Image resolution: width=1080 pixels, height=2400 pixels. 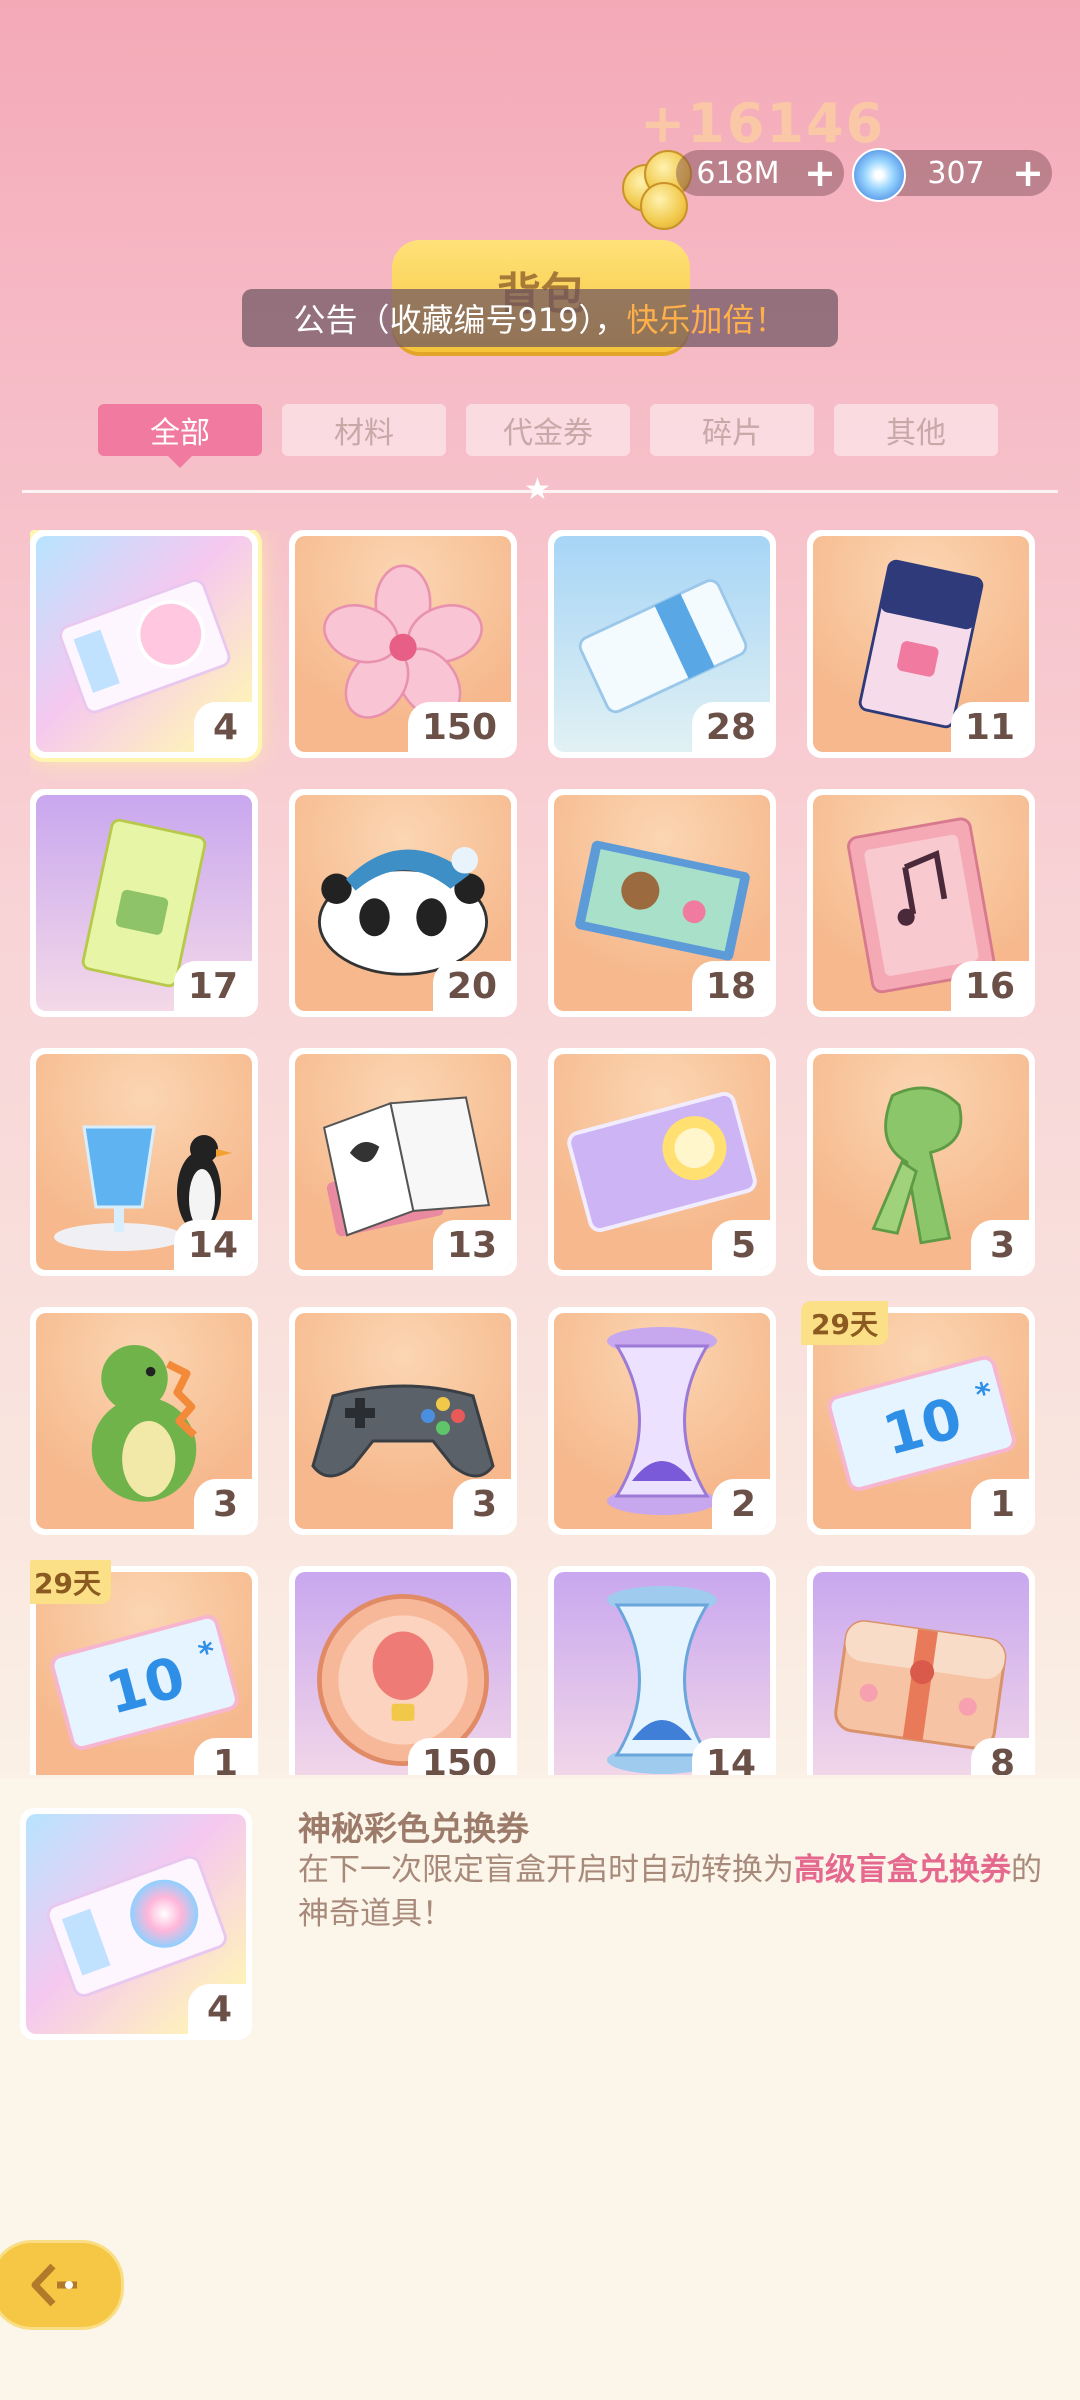 I want to click on desc-highlight: 高级盲盒兑换券, so click(x=902, y=1870).